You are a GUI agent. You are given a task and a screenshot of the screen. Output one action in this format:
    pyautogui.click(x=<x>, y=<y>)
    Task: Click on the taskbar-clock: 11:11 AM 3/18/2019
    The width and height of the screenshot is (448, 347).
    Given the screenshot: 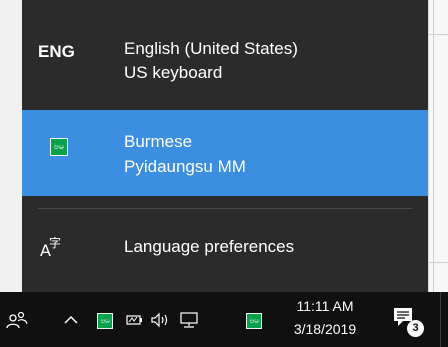 What is the action you would take?
    pyautogui.click(x=325, y=317)
    